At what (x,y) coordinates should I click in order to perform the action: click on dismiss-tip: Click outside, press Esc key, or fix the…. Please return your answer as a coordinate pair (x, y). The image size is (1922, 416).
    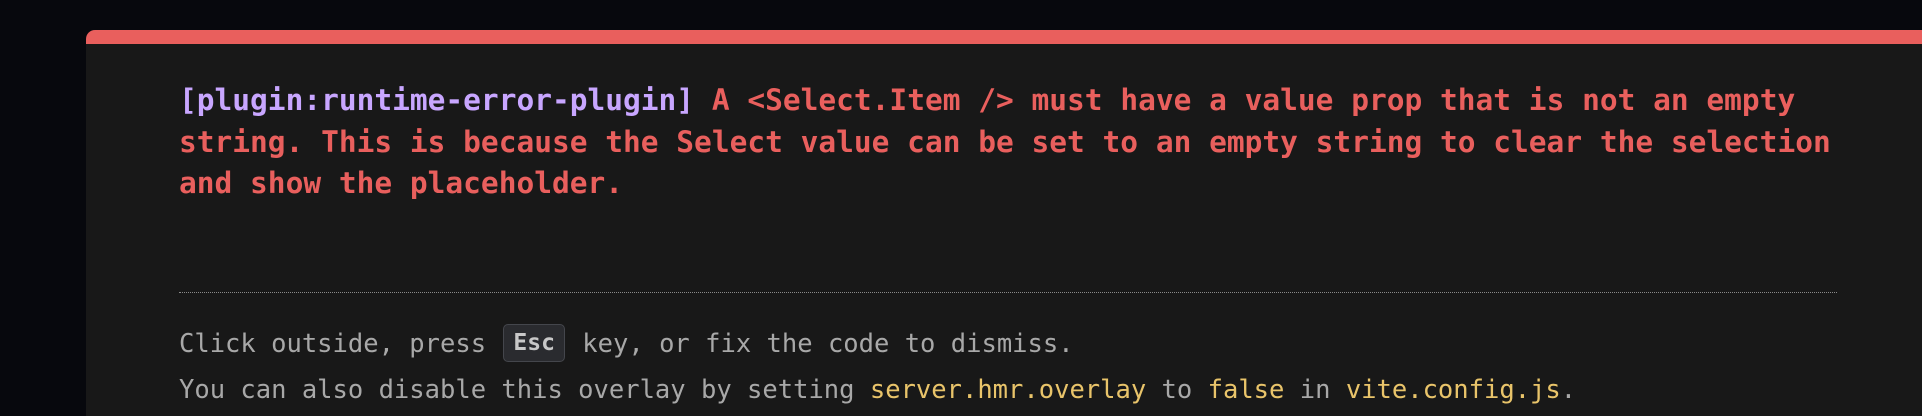
    Looking at the image, I should click on (626, 344).